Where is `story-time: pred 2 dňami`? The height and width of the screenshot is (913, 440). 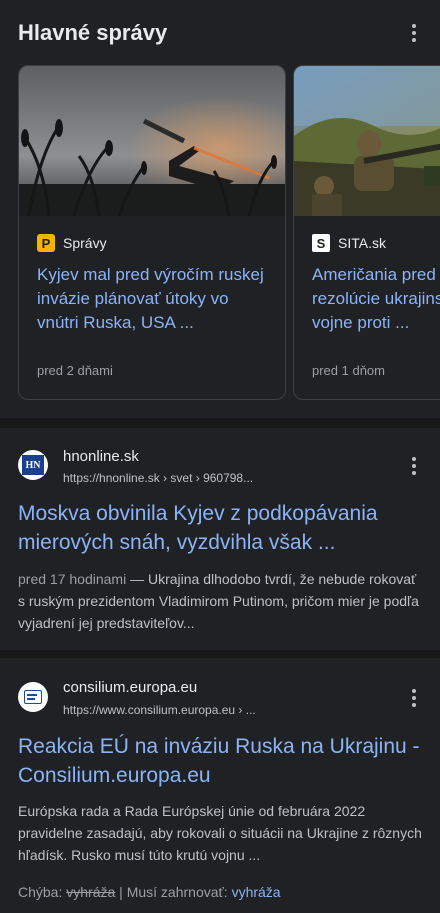 story-time: pred 2 dňami is located at coordinates (75, 370).